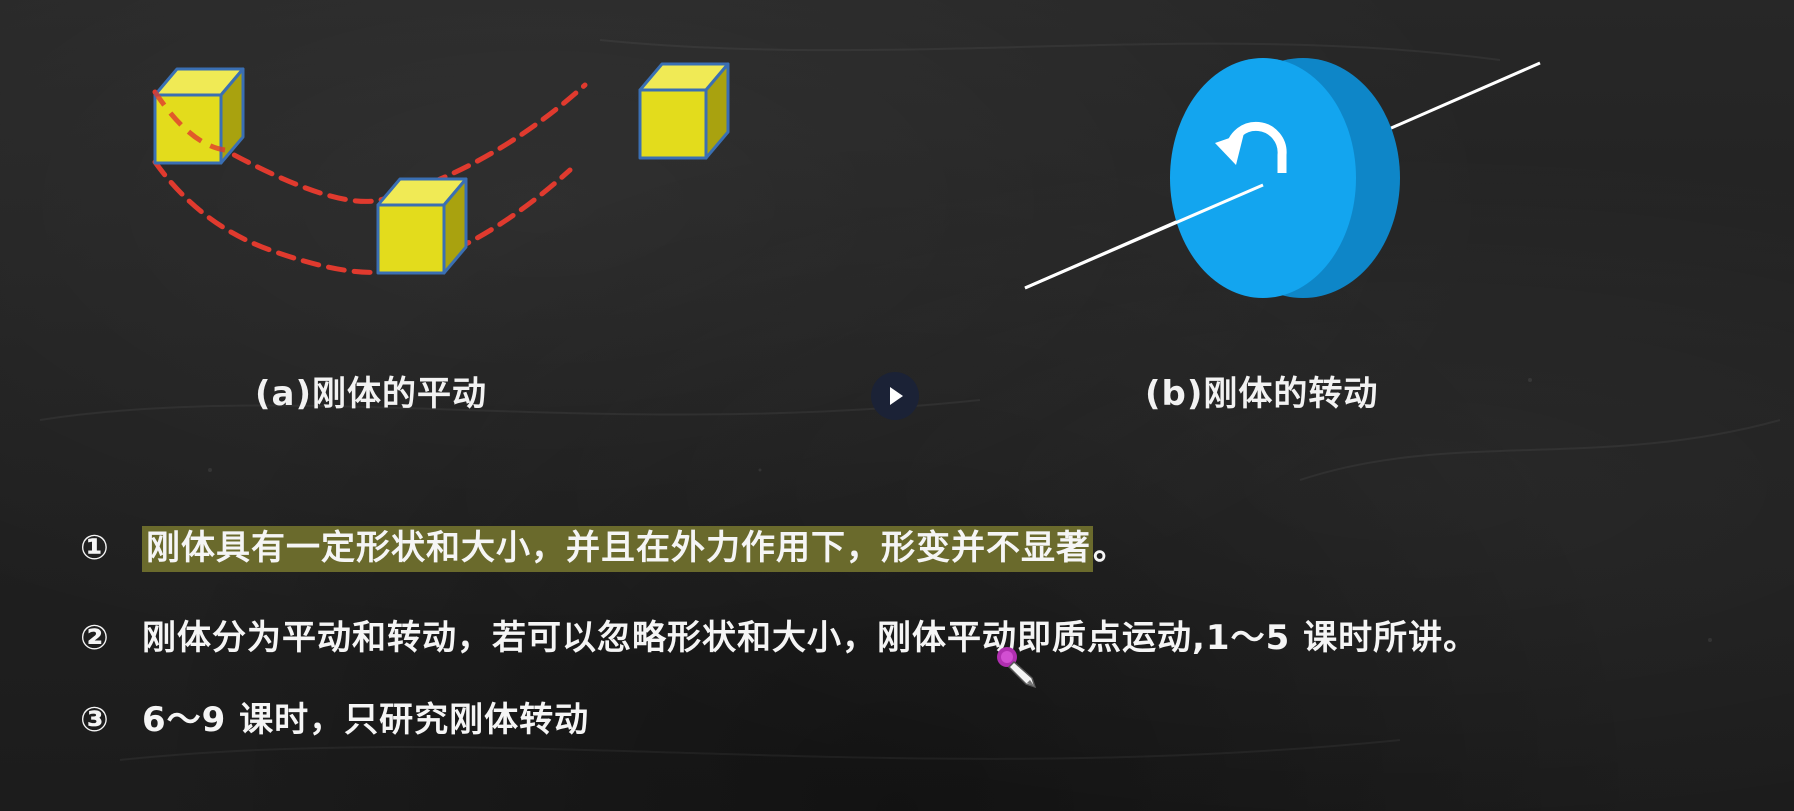 This screenshot has width=1794, height=811. I want to click on point-3: ③ 6～9 课时，只研究刚体转动, so click(334, 716).